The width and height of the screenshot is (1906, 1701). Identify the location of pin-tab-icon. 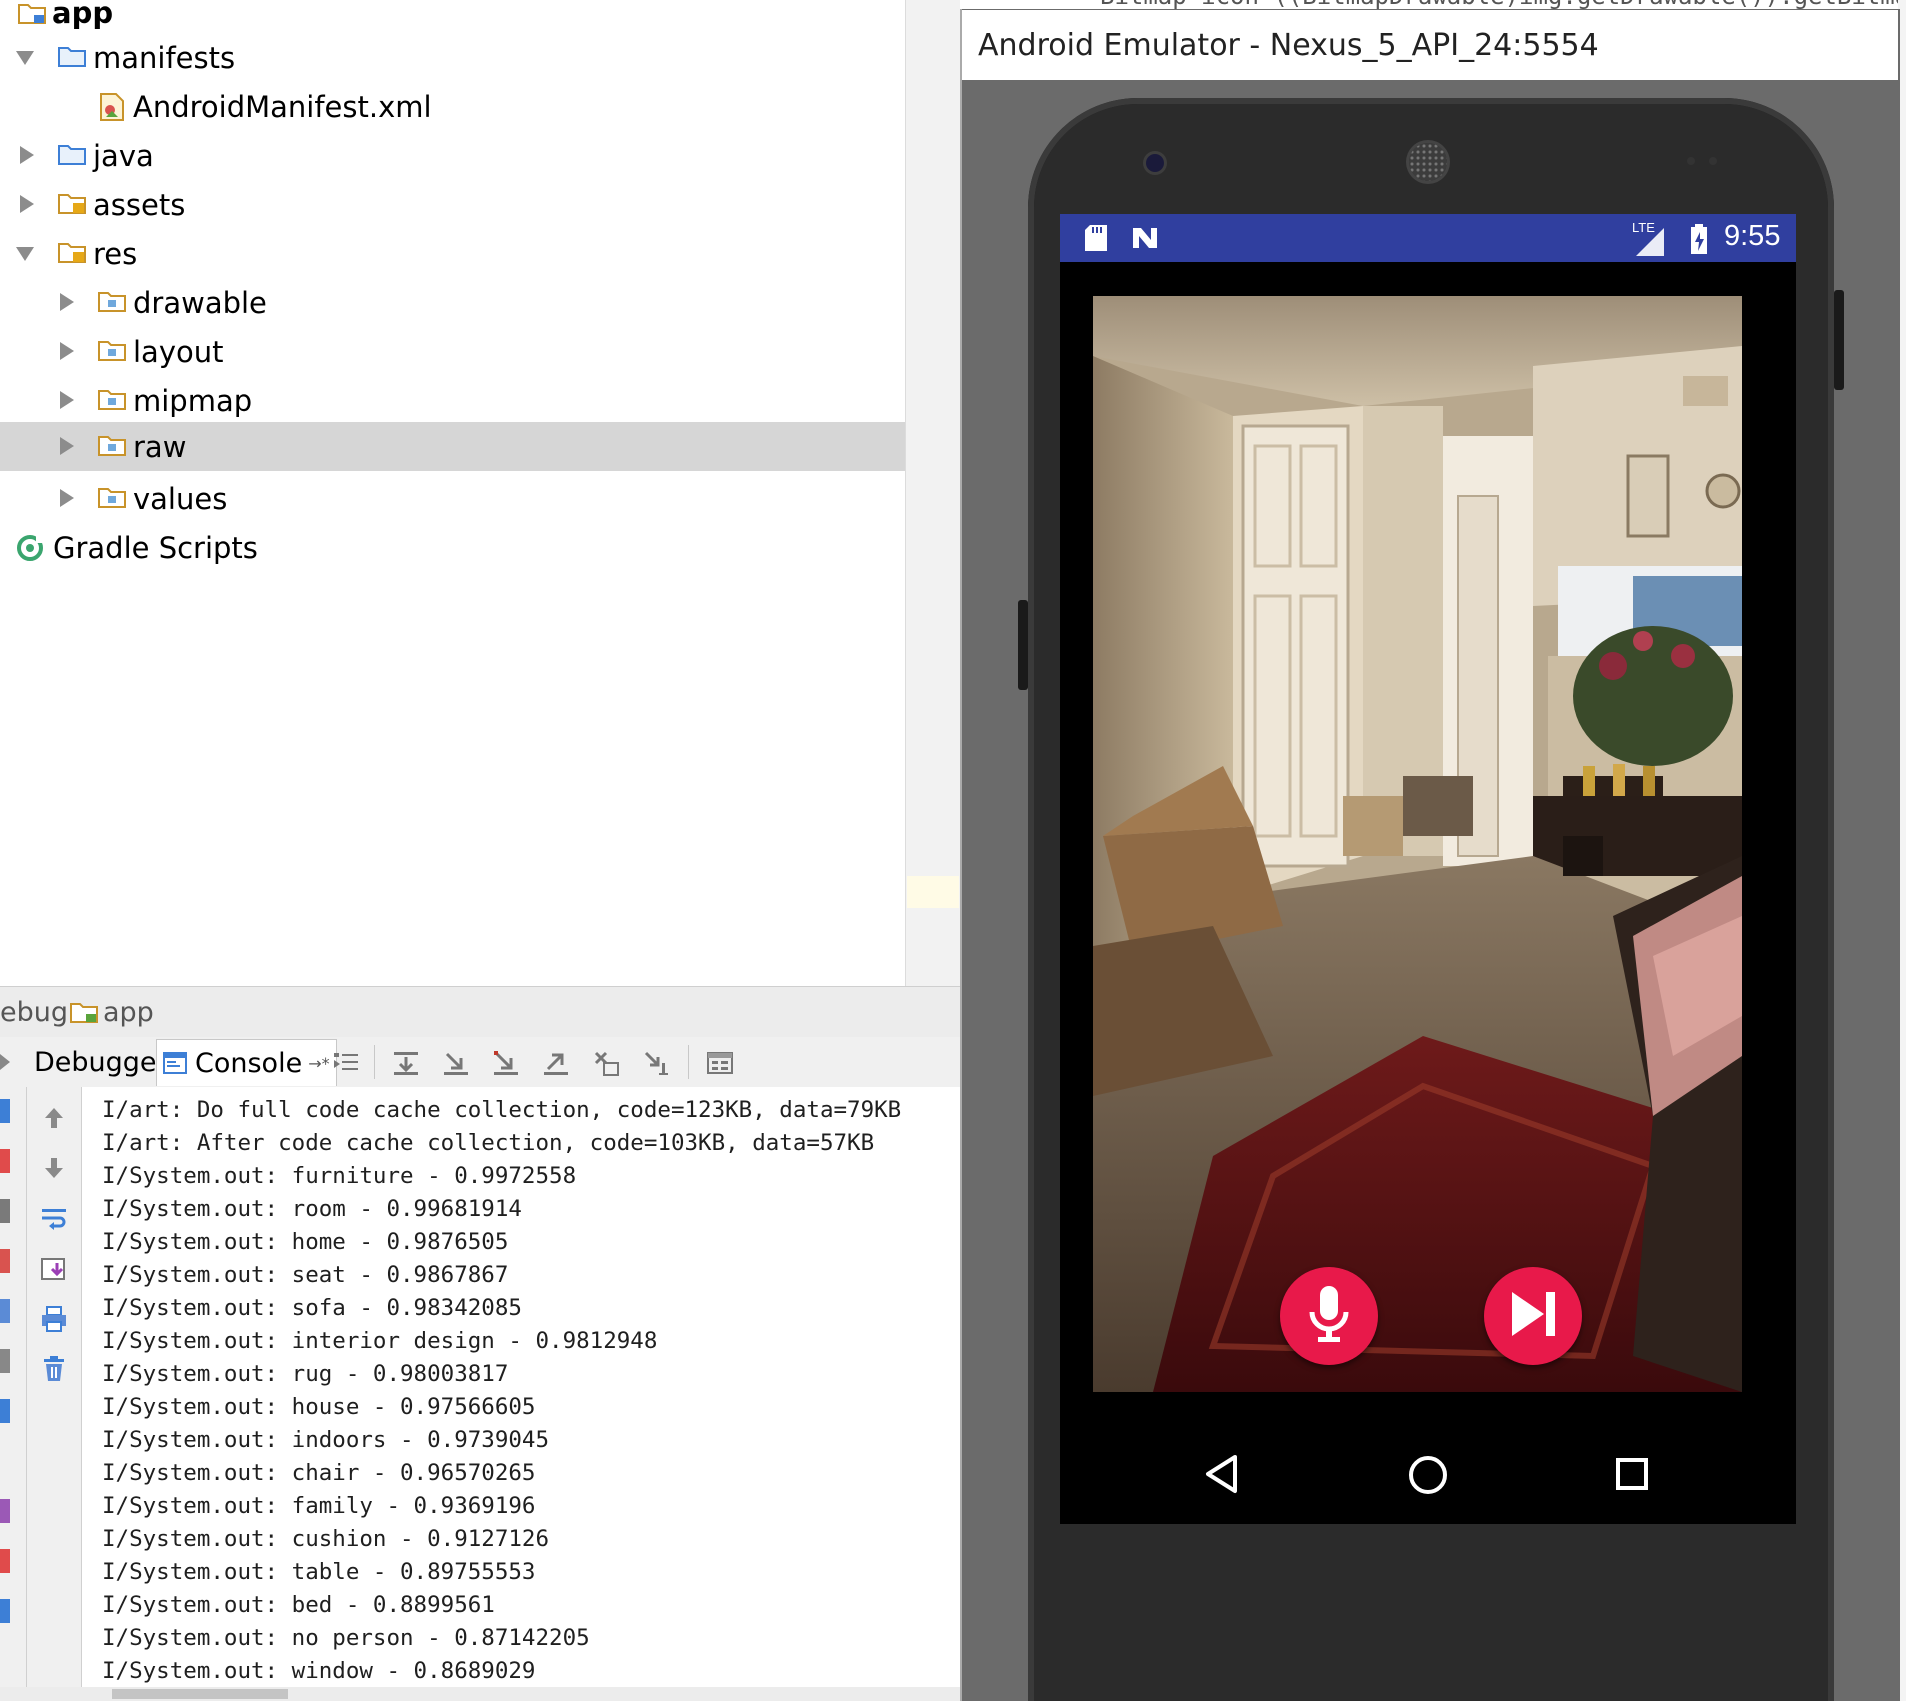
(5, 1511).